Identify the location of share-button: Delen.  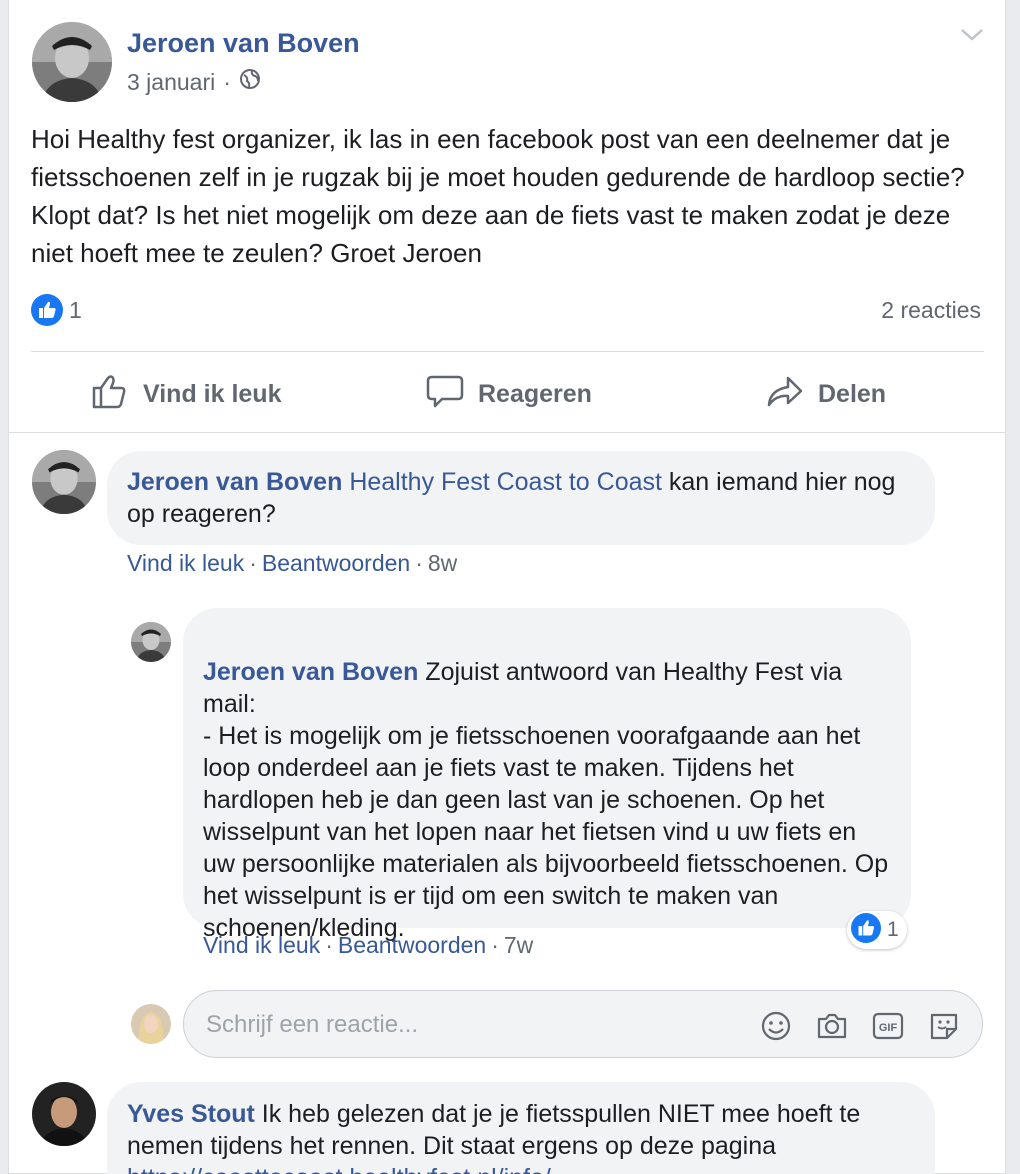
(826, 394).